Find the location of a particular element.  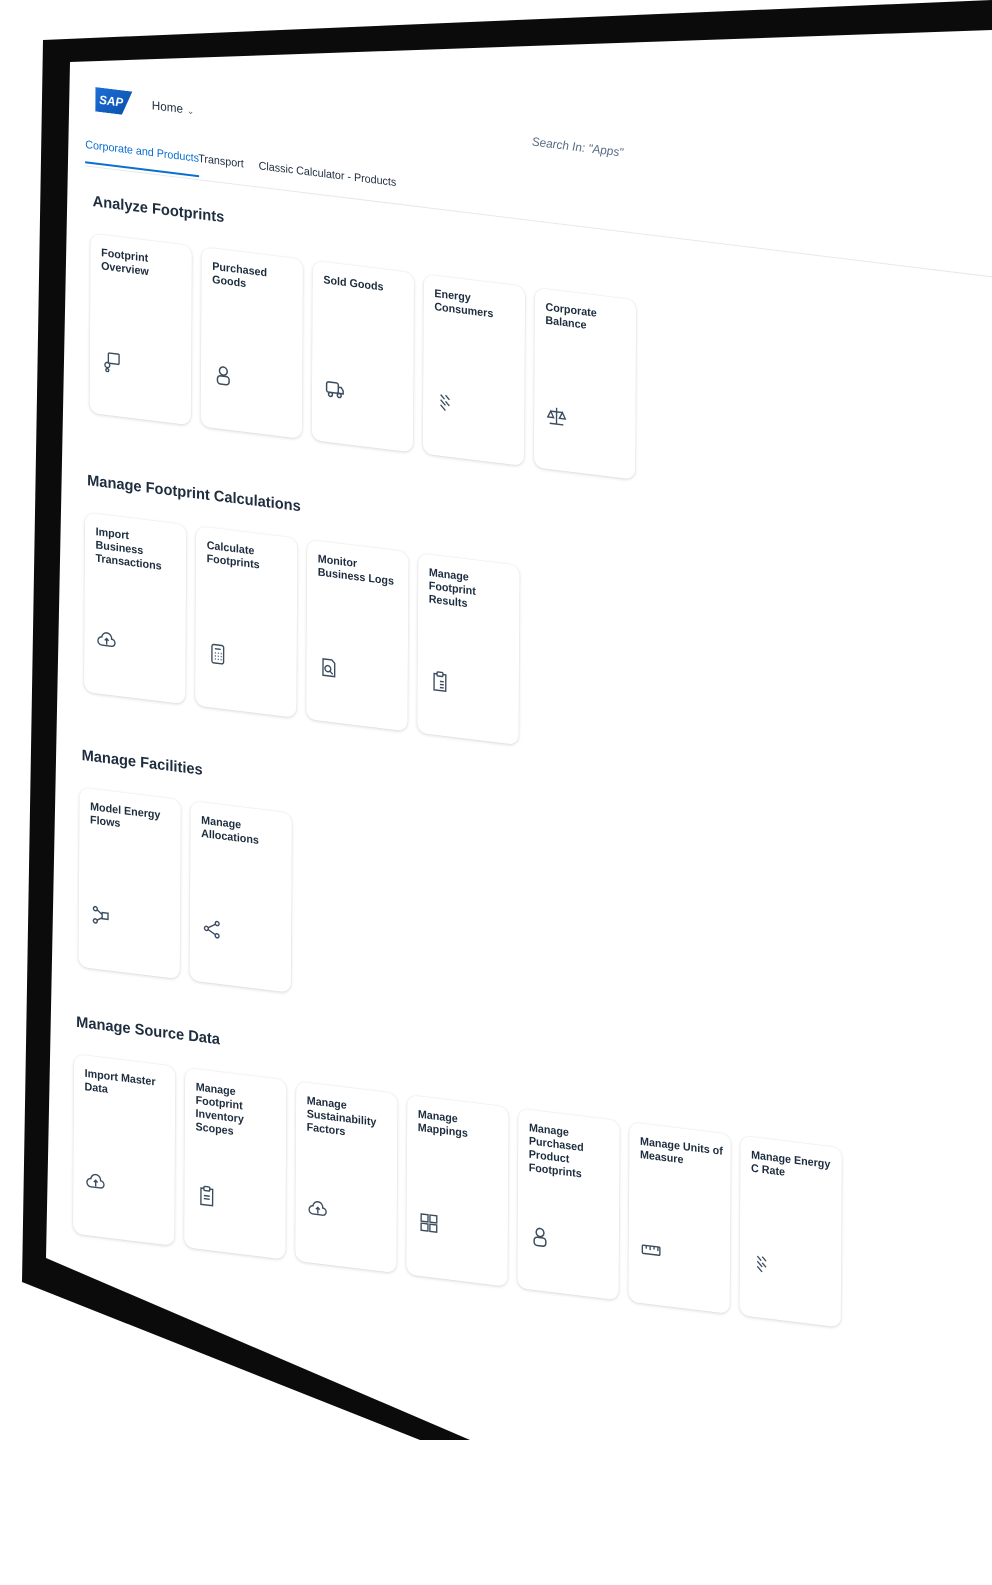

tile-calculate-footprints: Calculate Footprints is located at coordinates (246, 621).